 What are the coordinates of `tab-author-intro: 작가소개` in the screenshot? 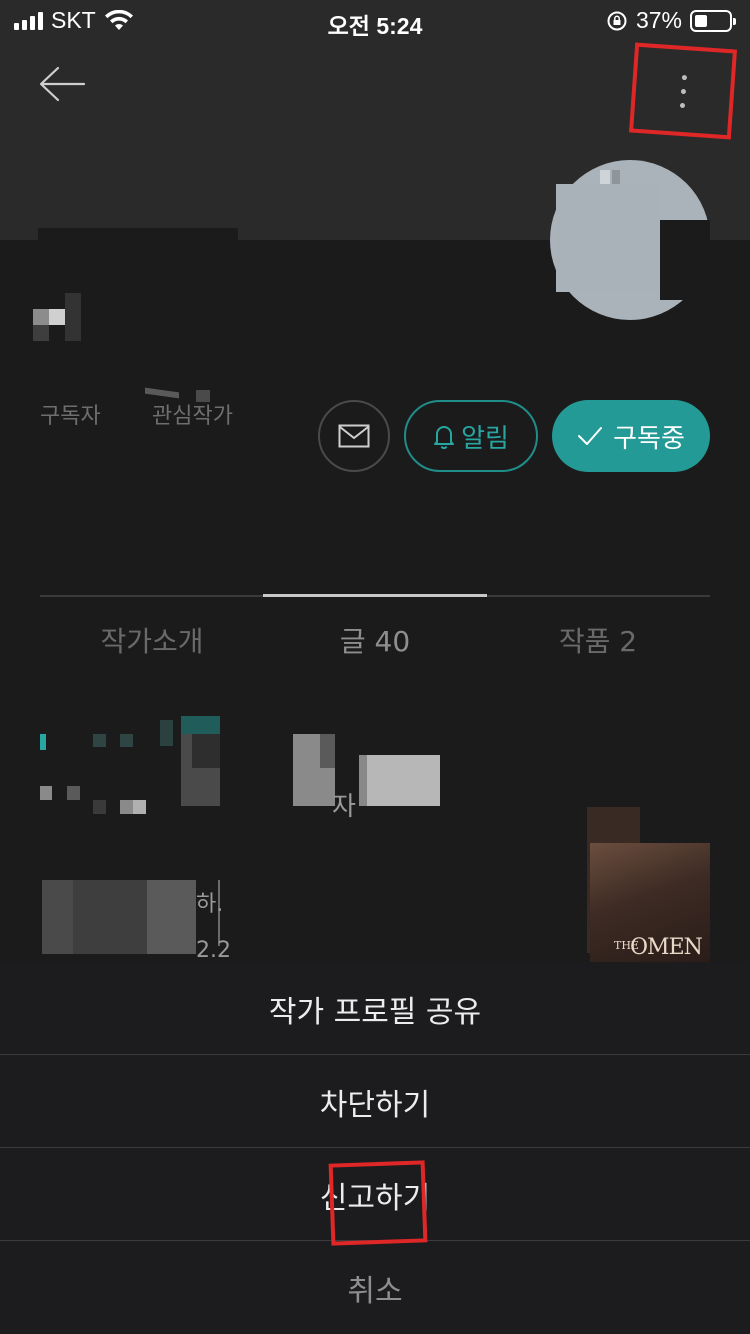 It's located at (152, 640).